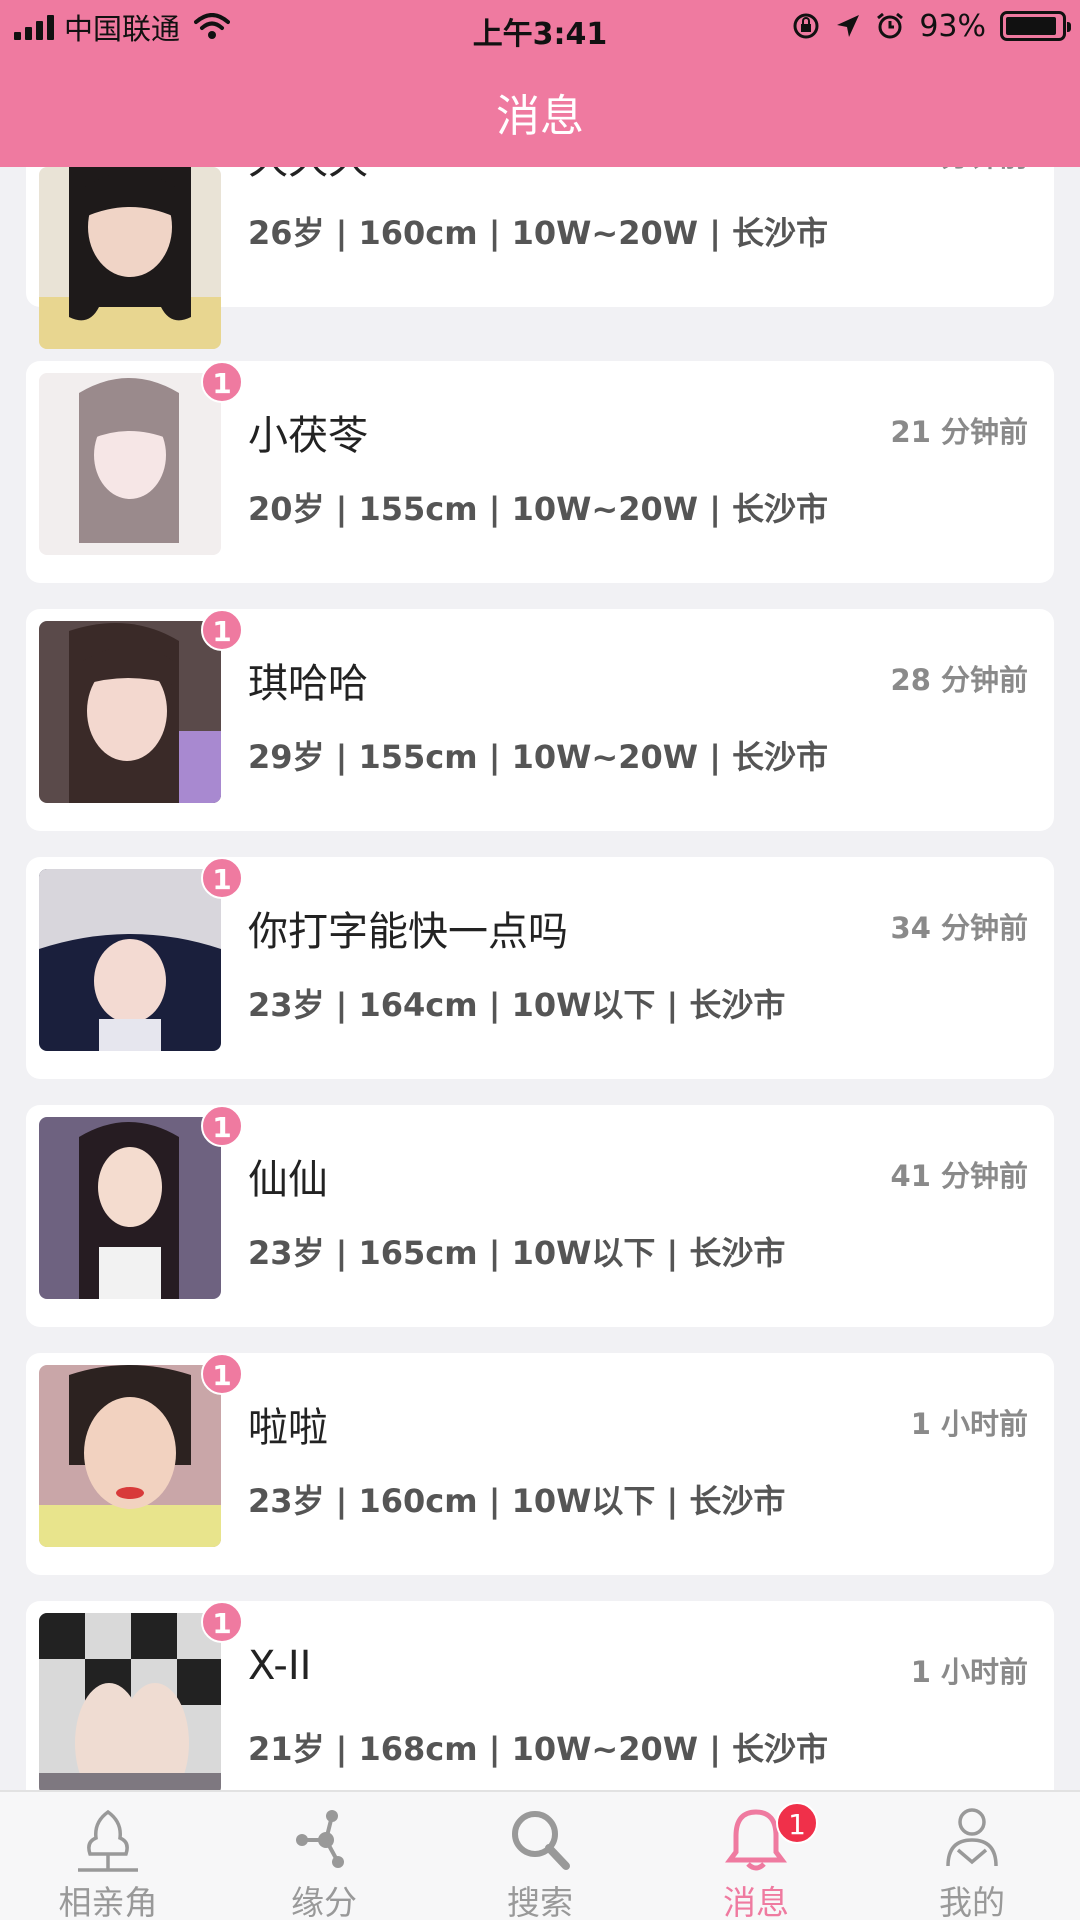 The image size is (1080, 1920). I want to click on message-time: 21 分钟前, so click(959, 432).